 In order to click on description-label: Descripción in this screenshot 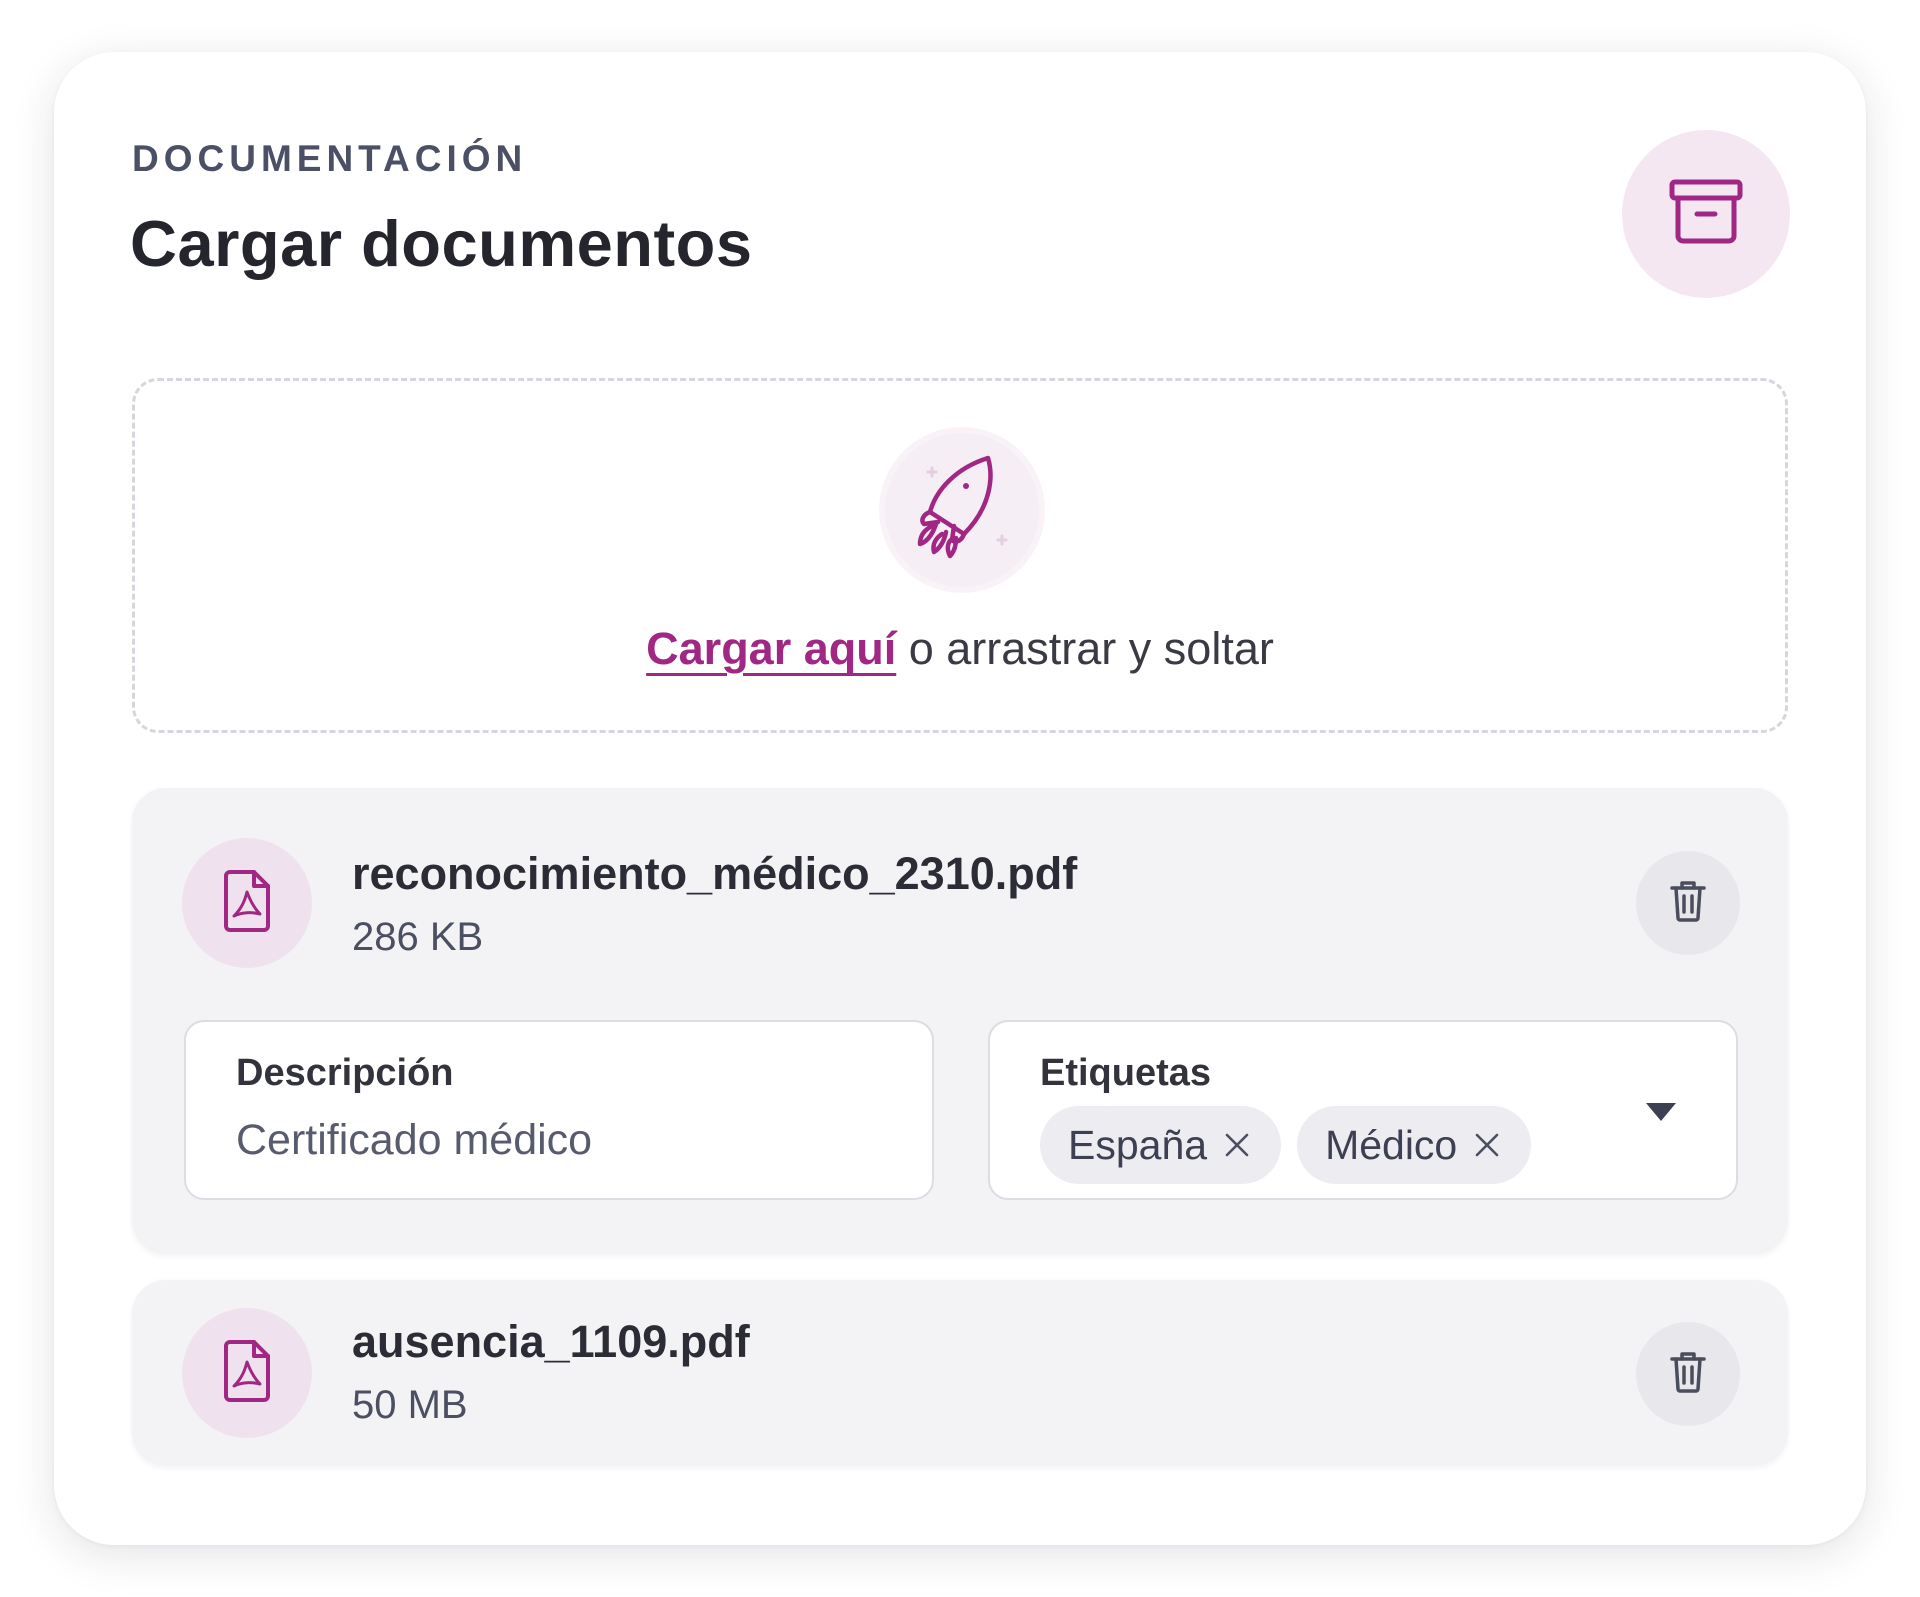, I will do `click(345, 1073)`.